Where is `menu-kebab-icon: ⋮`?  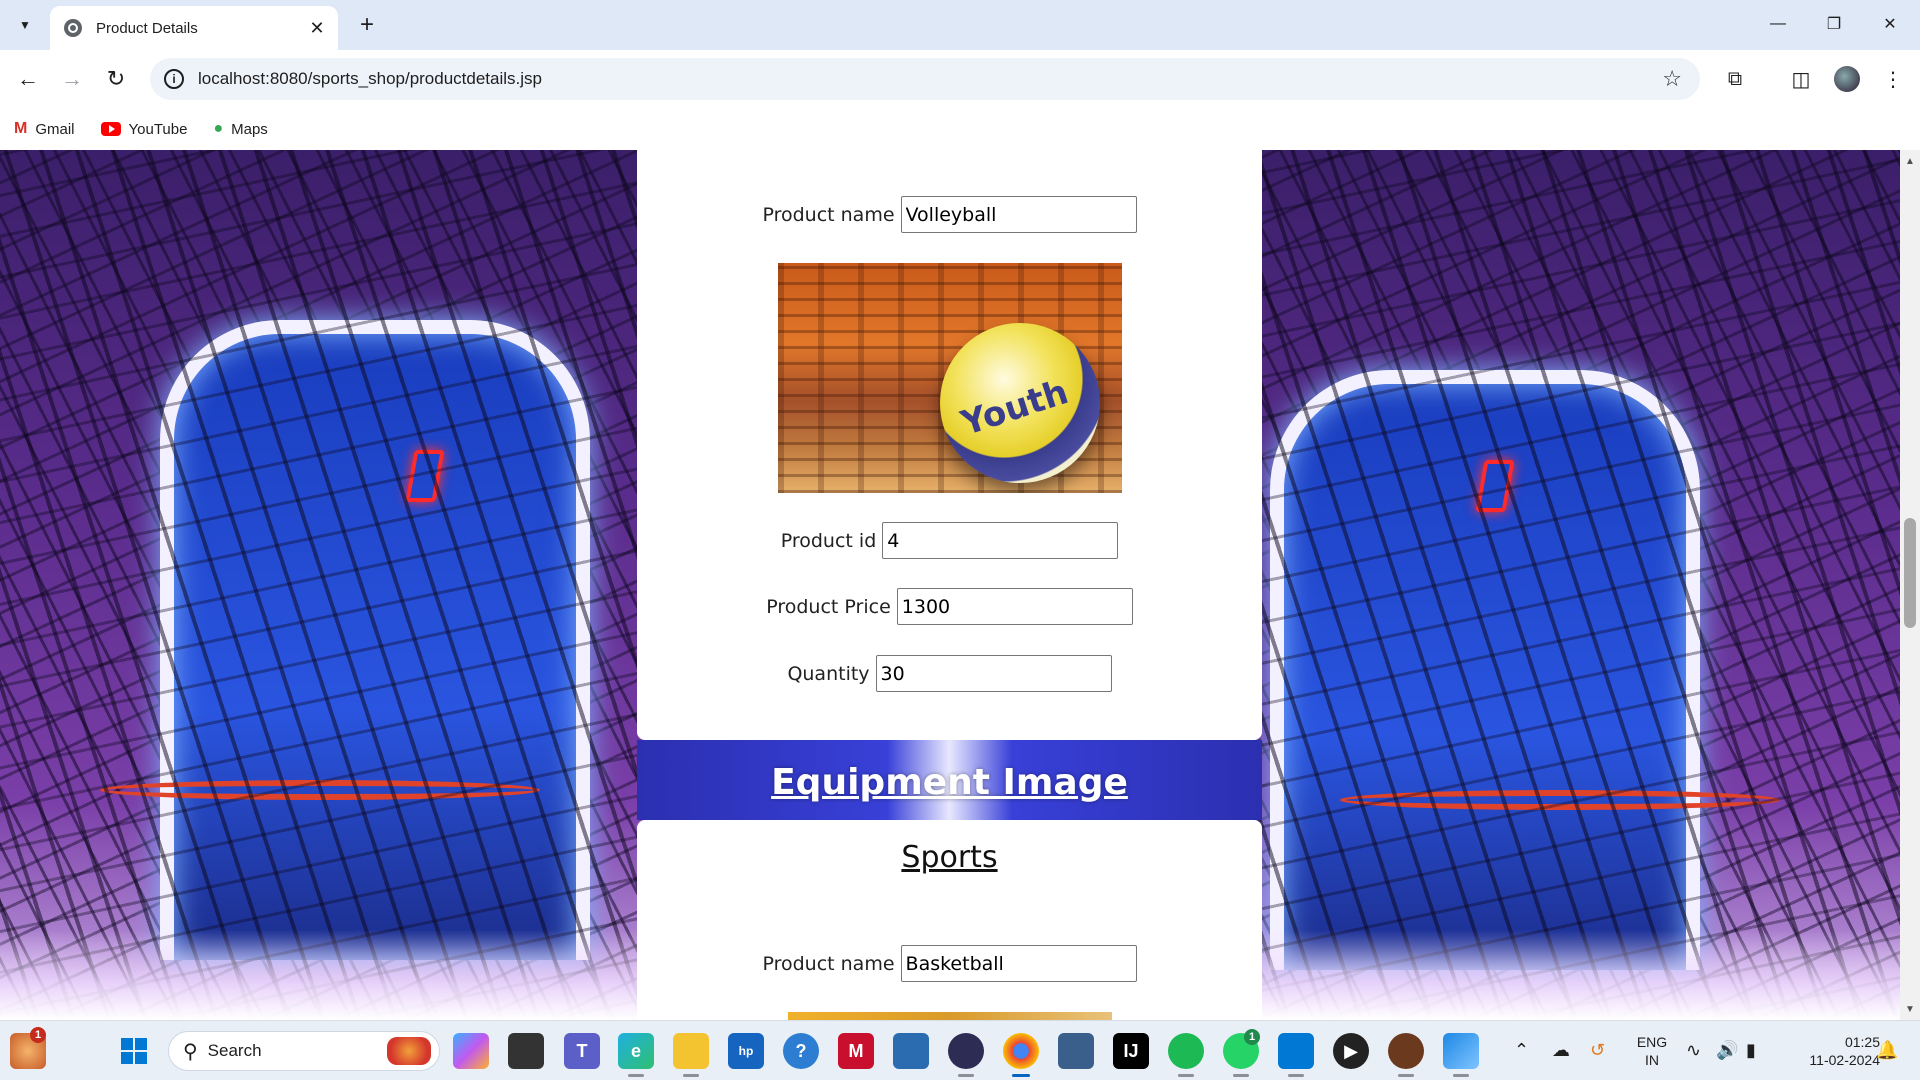
menu-kebab-icon: ⋮ is located at coordinates (1893, 79).